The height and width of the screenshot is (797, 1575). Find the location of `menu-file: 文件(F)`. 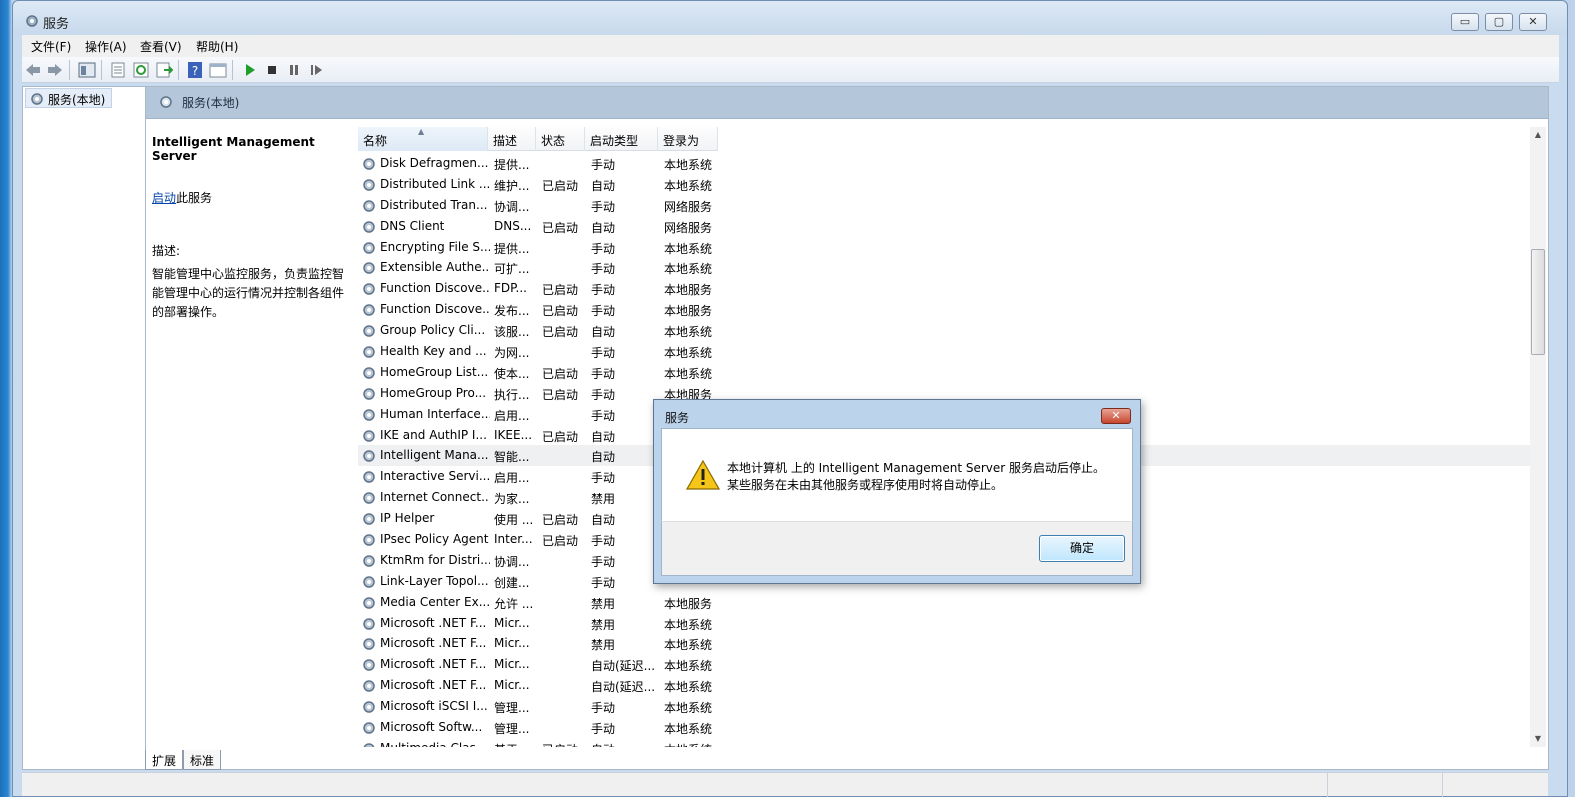

menu-file: 文件(F) is located at coordinates (51, 46).